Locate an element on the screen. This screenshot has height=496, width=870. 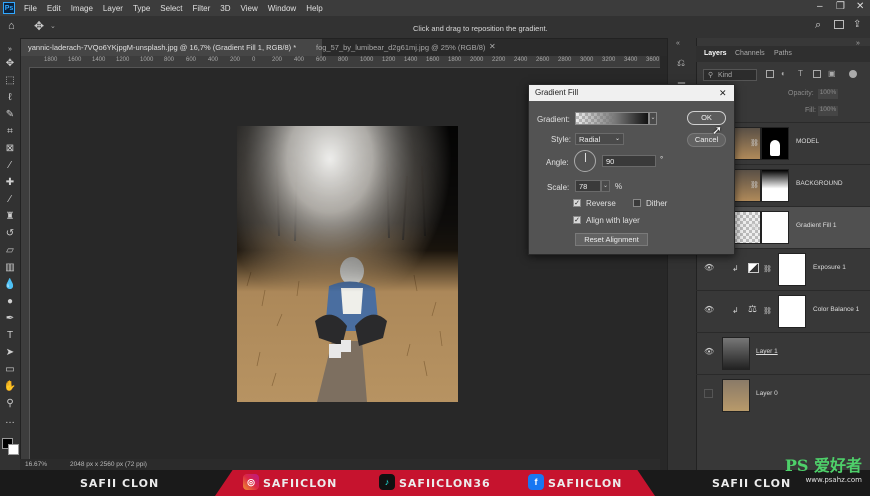
layer-name: Exposure 1 is located at coordinates (829, 267).